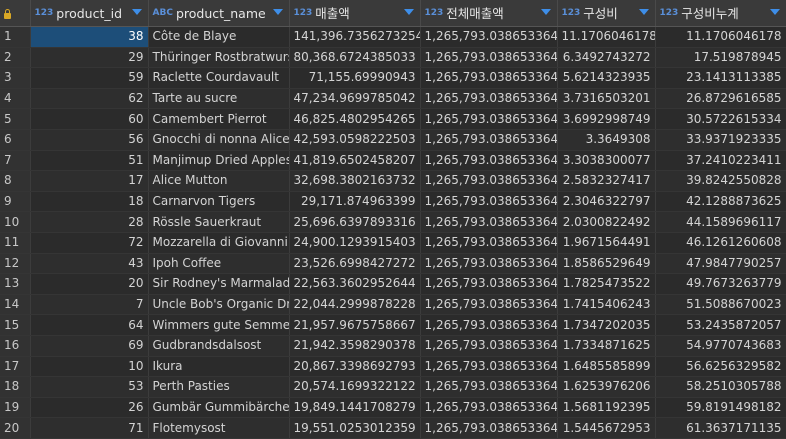 The height and width of the screenshot is (439, 786). I want to click on cell-product-name: Mozzarella di Giovanni, so click(219, 243).